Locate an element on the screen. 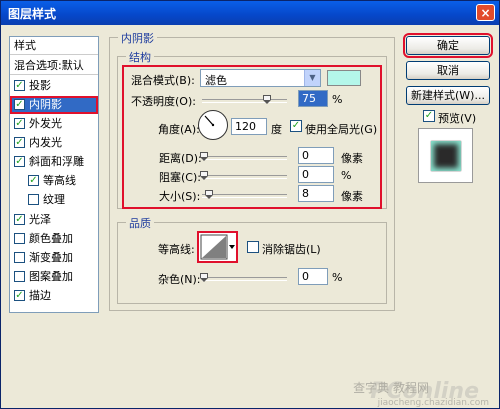 Image resolution: width=500 pixels, height=409 pixels. list-item-stroke: ✓ 描边 is located at coordinates (54, 296).